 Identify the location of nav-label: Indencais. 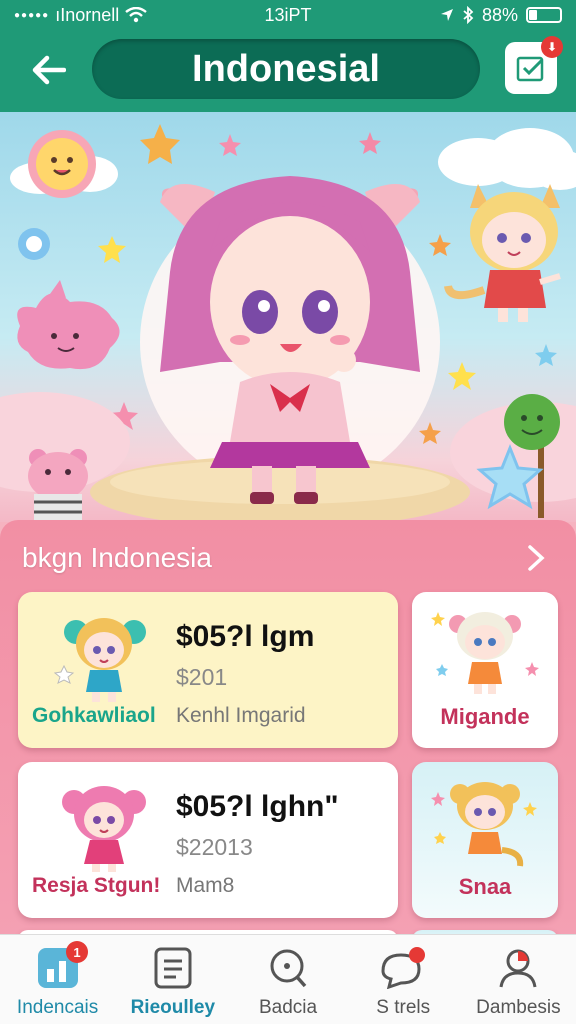
(57, 1007).